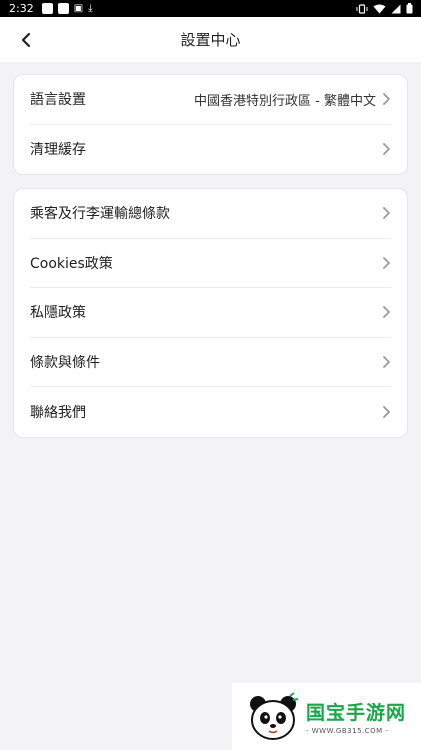 This screenshot has width=421, height=750. I want to click on app-notification-icon: ▣, so click(78, 8).